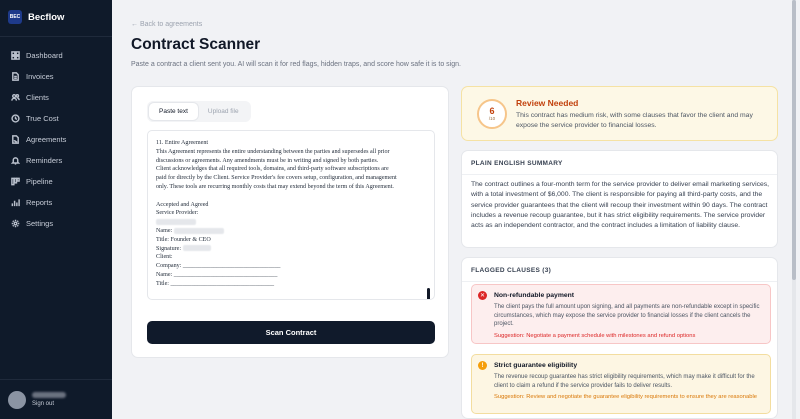 The width and height of the screenshot is (800, 419). What do you see at coordinates (182, 143) in the screenshot?
I see `contract-line: 11. Entire Agreement` at bounding box center [182, 143].